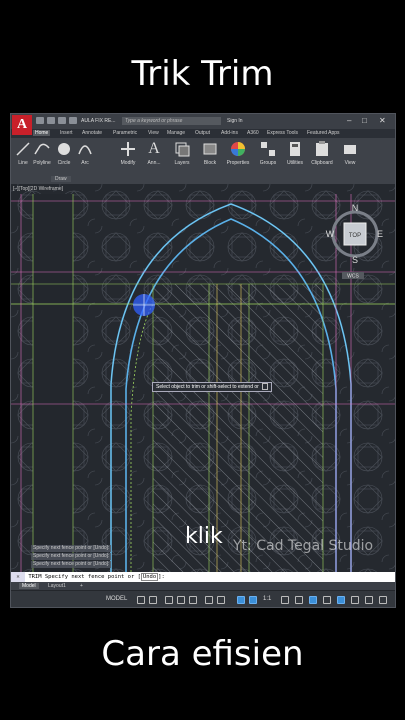 The height and width of the screenshot is (720, 405). What do you see at coordinates (51, 120) in the screenshot?
I see `open-folder-icon` at bounding box center [51, 120].